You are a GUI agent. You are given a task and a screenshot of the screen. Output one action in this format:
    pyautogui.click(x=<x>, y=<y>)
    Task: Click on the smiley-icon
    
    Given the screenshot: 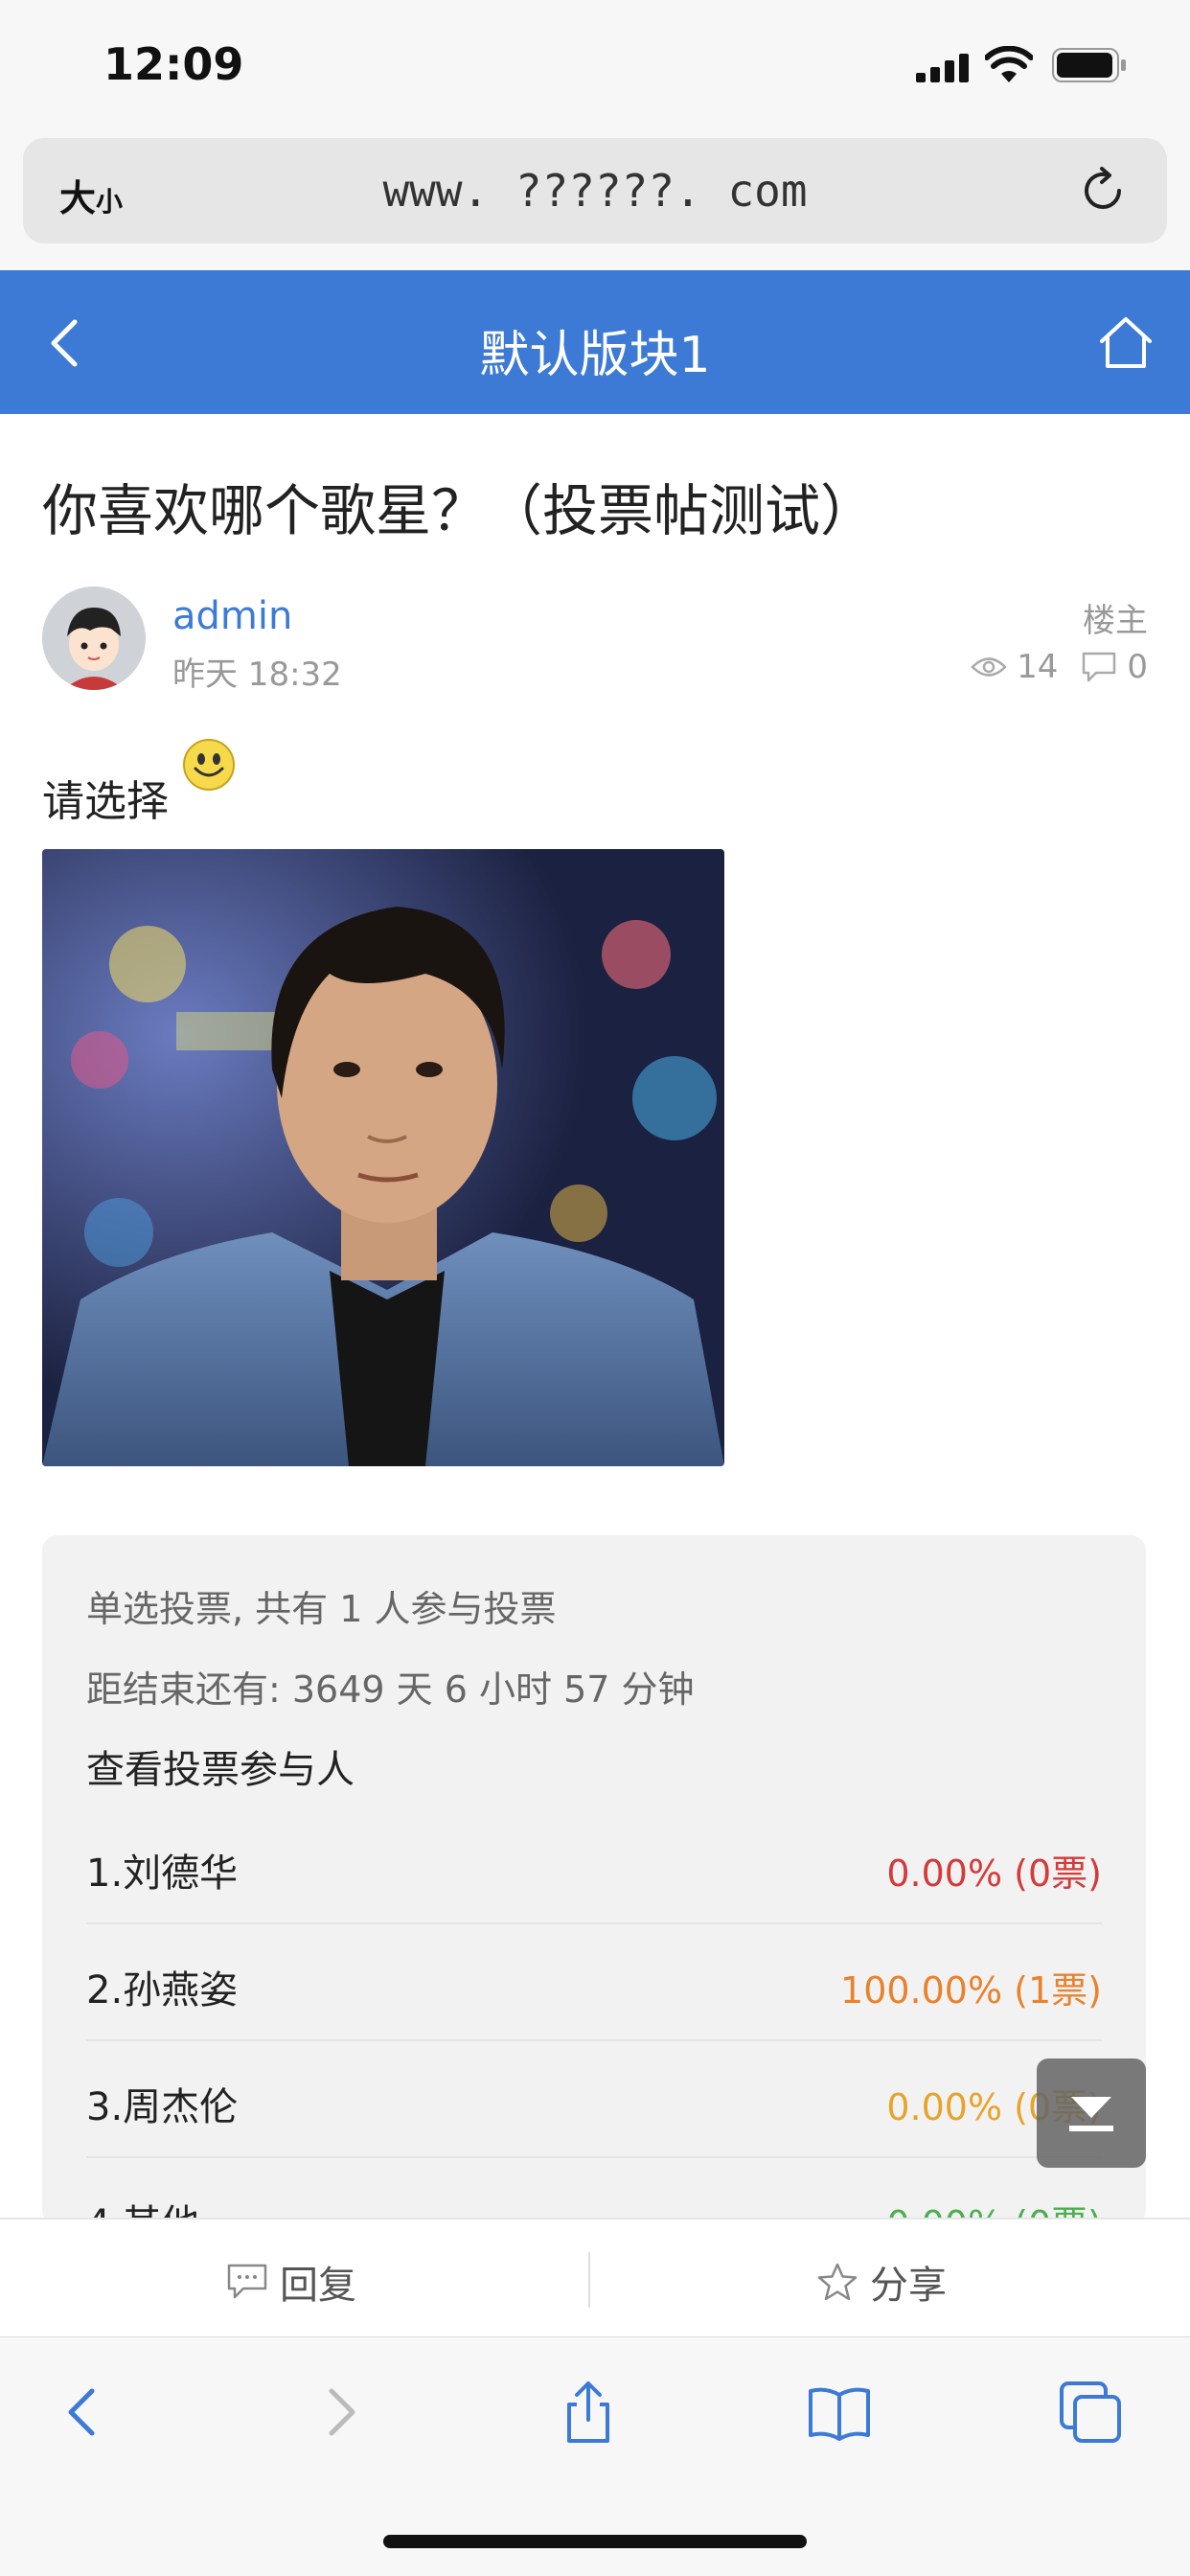 What is the action you would take?
    pyautogui.click(x=209, y=765)
    